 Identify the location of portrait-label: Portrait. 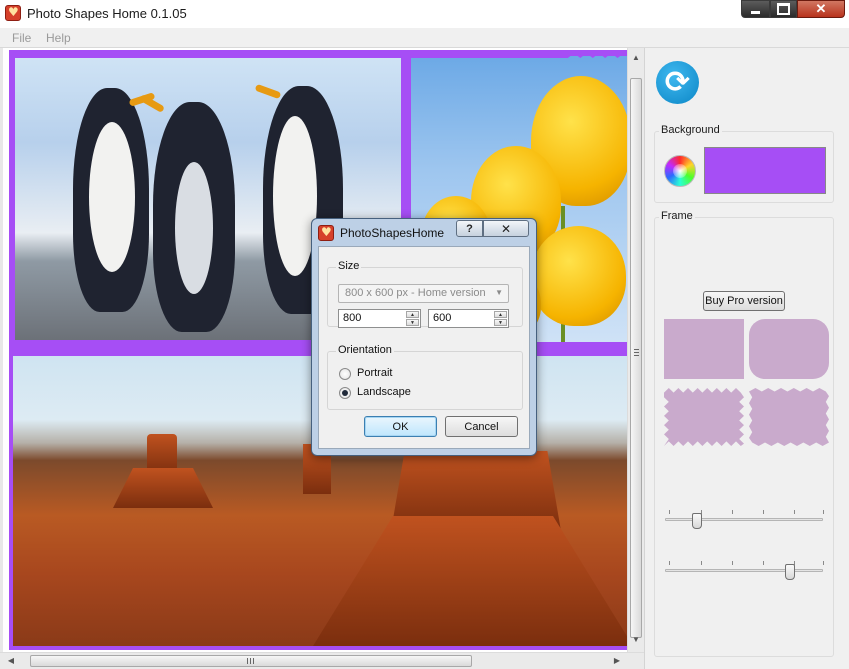
(374, 373).